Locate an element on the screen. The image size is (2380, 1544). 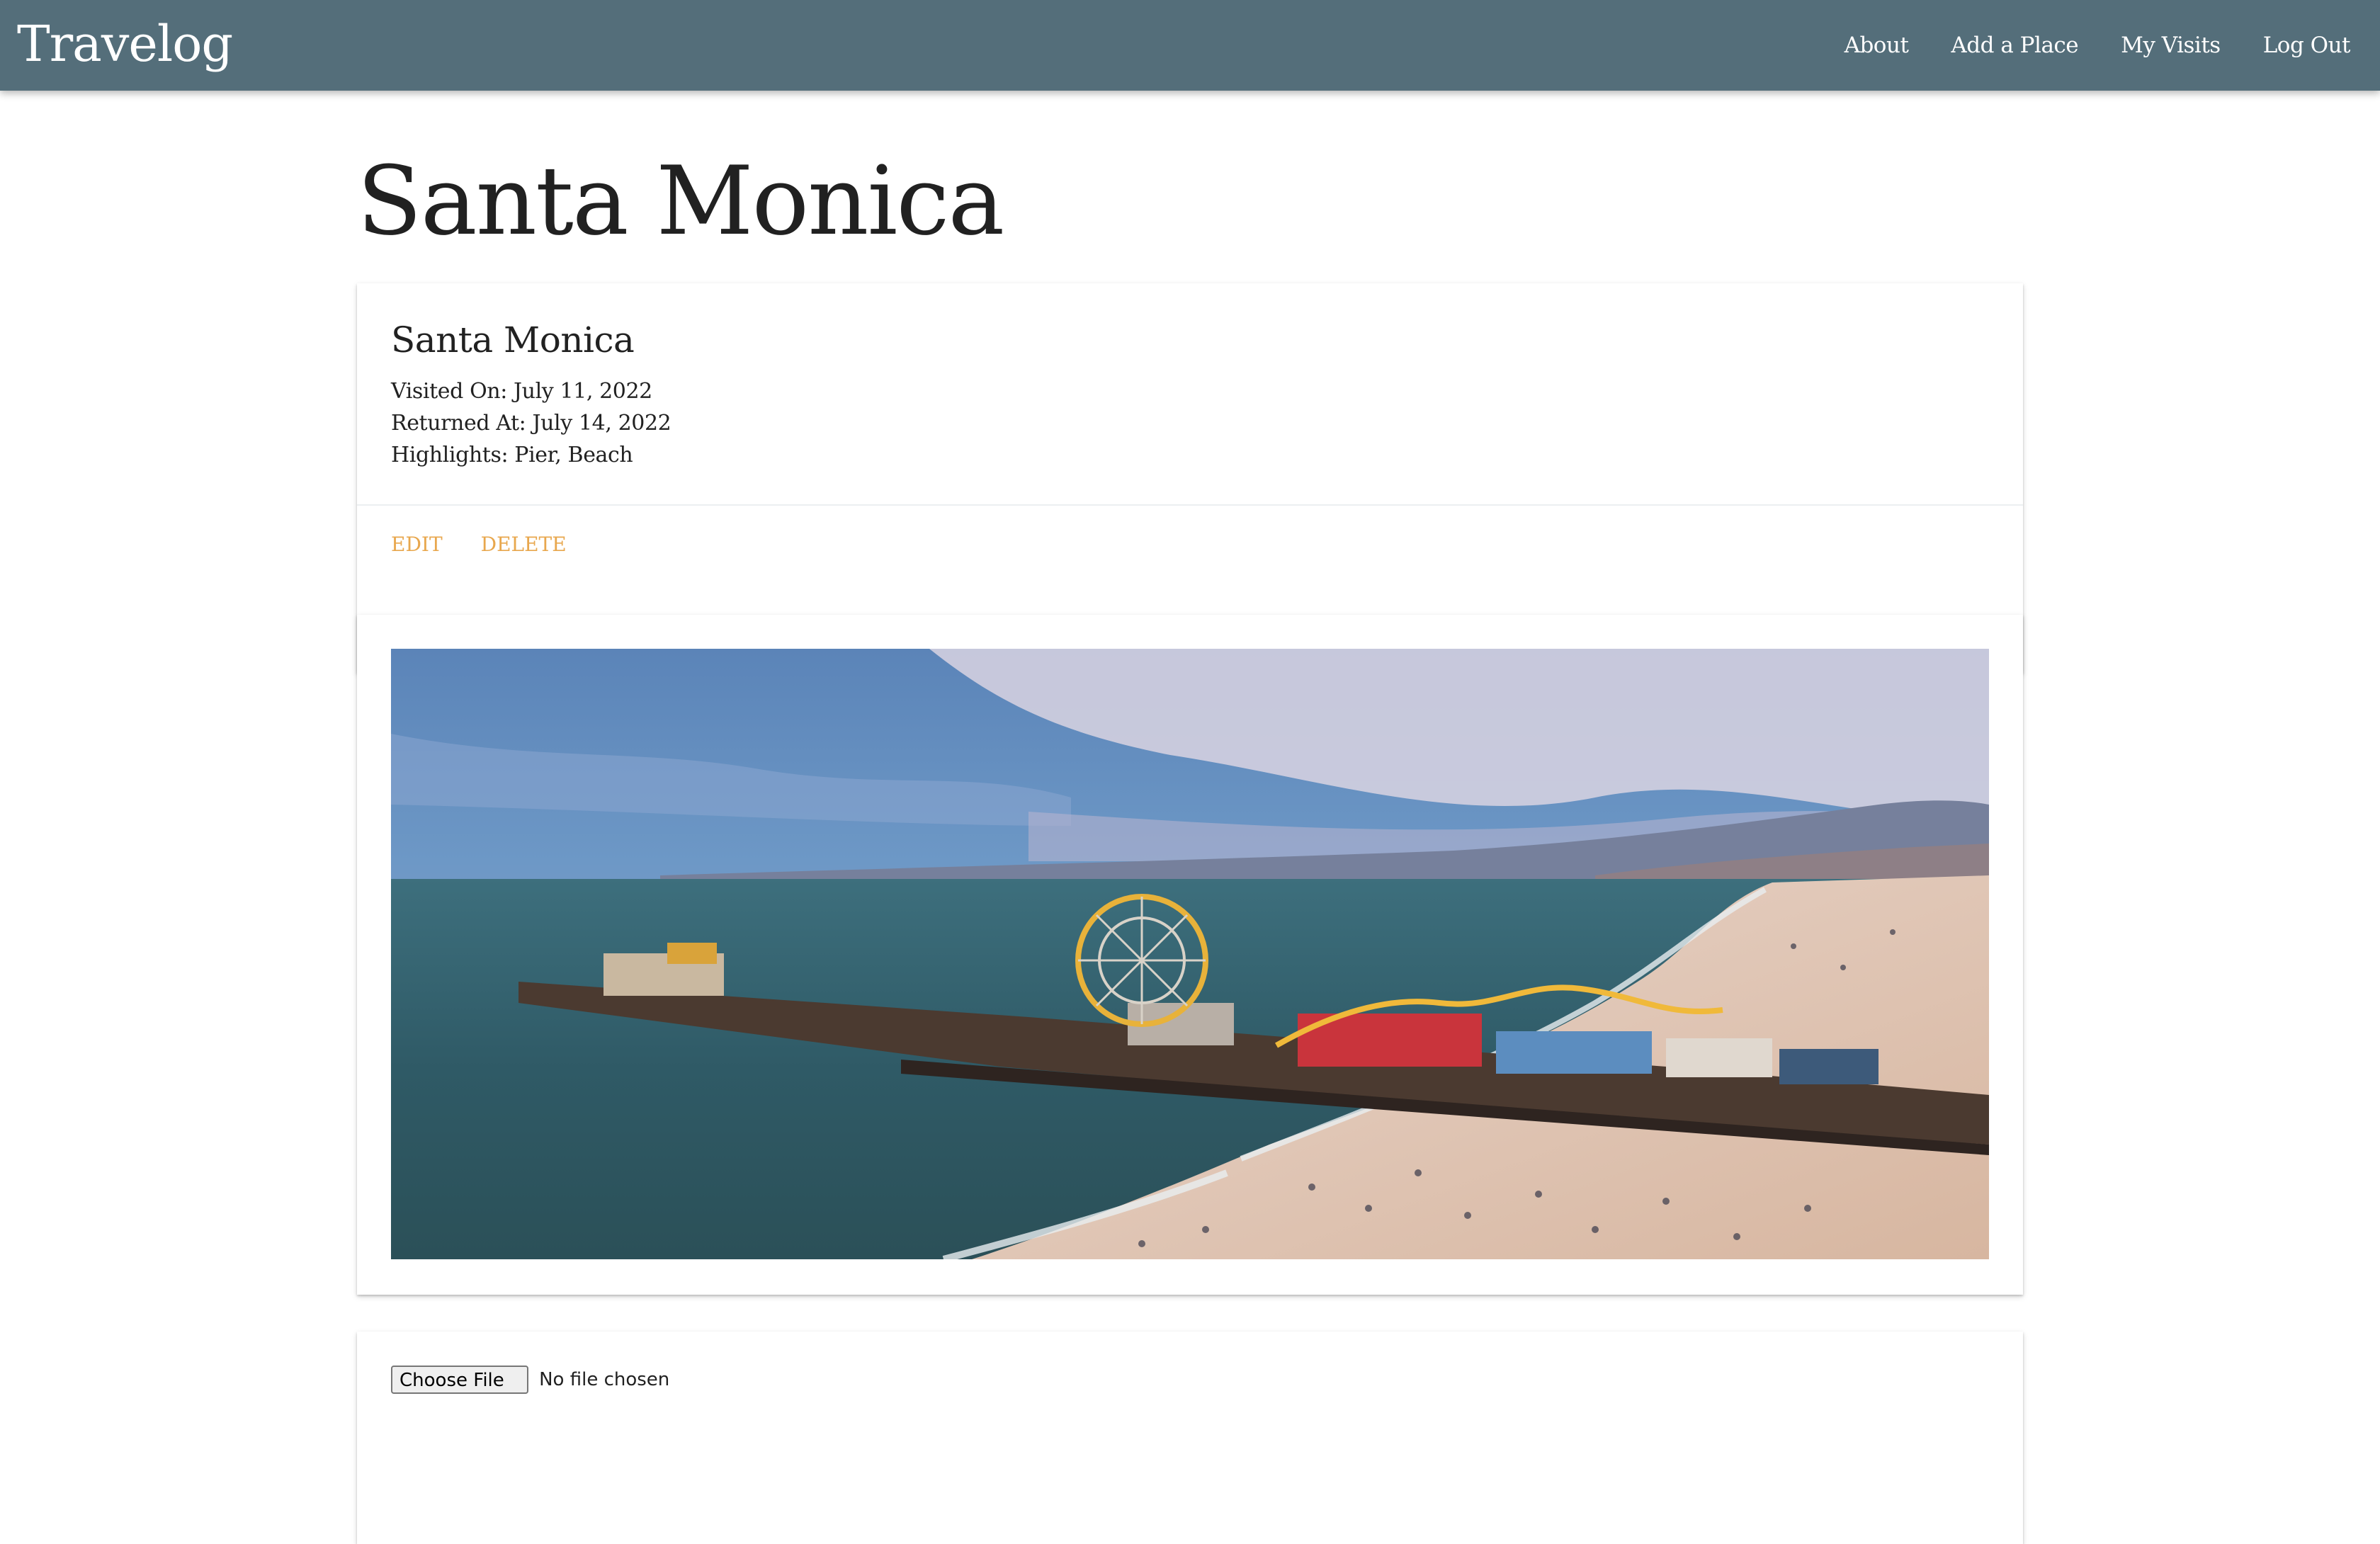
file-status-text: No file chosen is located at coordinates (605, 1379).